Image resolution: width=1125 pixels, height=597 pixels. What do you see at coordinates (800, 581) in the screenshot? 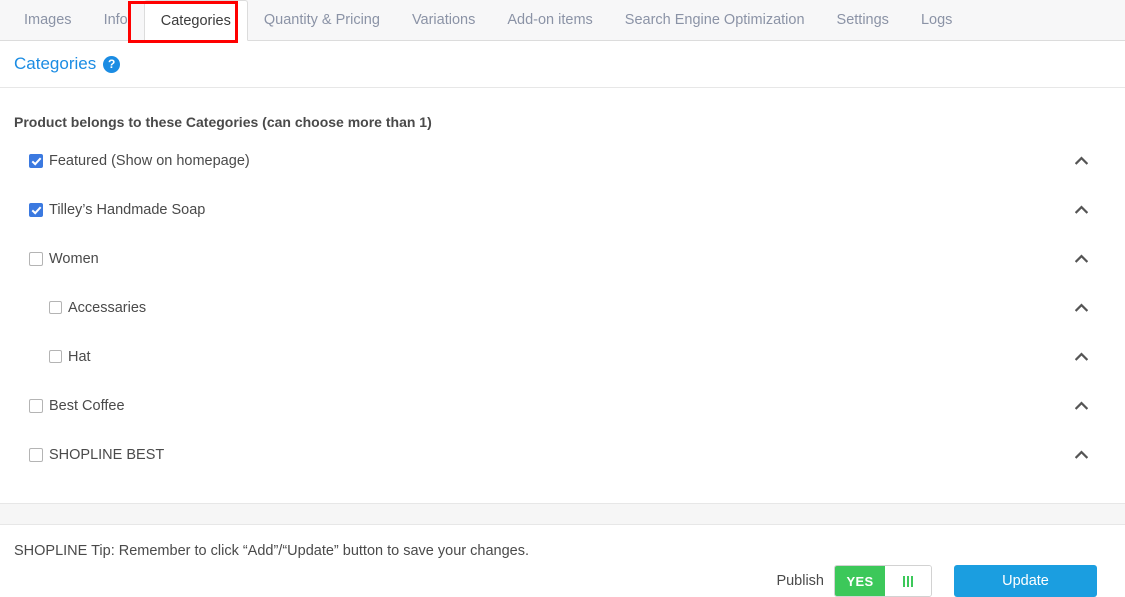
I see `publish-label: Publish` at bounding box center [800, 581].